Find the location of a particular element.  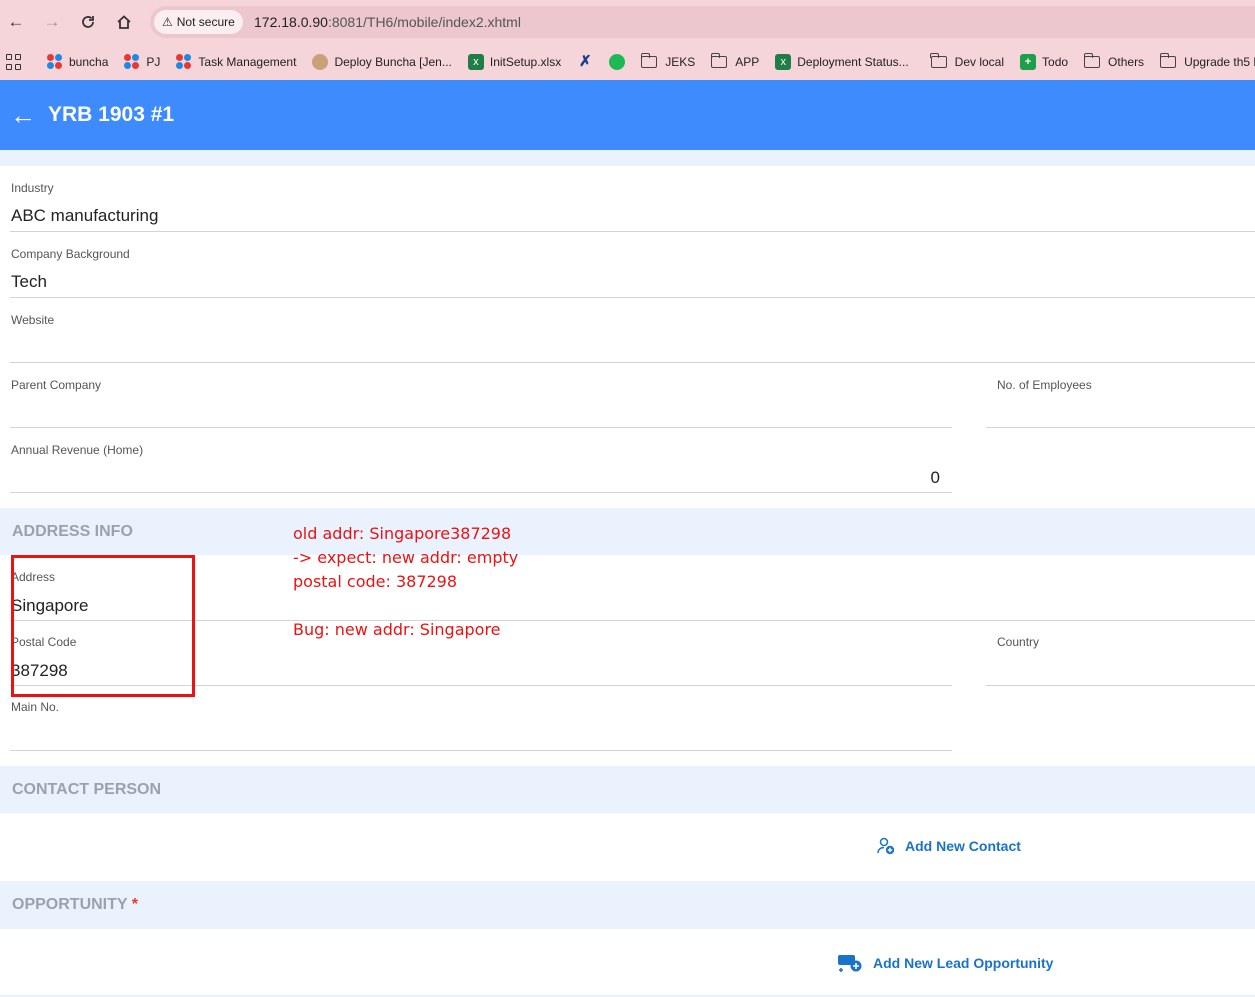

required-mark: * is located at coordinates (134, 904).